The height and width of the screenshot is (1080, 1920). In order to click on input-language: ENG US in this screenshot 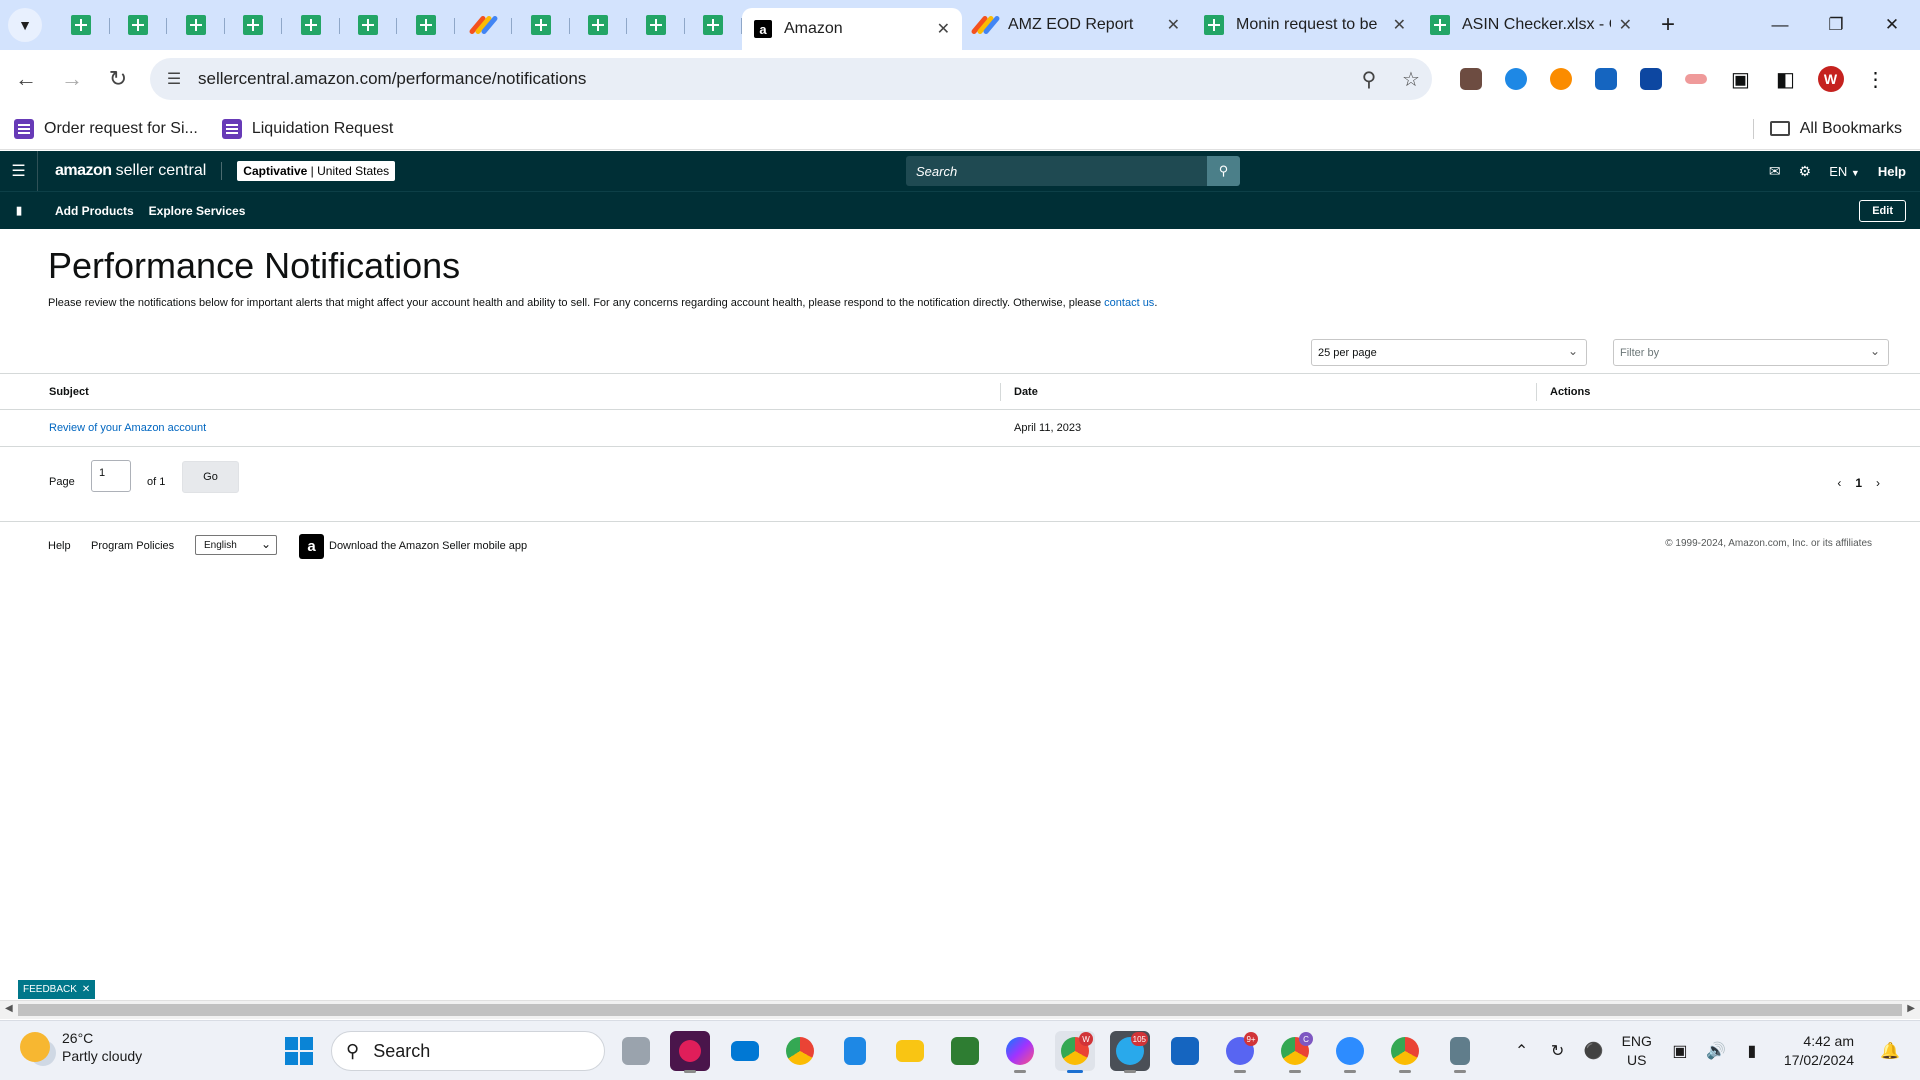, I will do `click(1637, 1051)`.